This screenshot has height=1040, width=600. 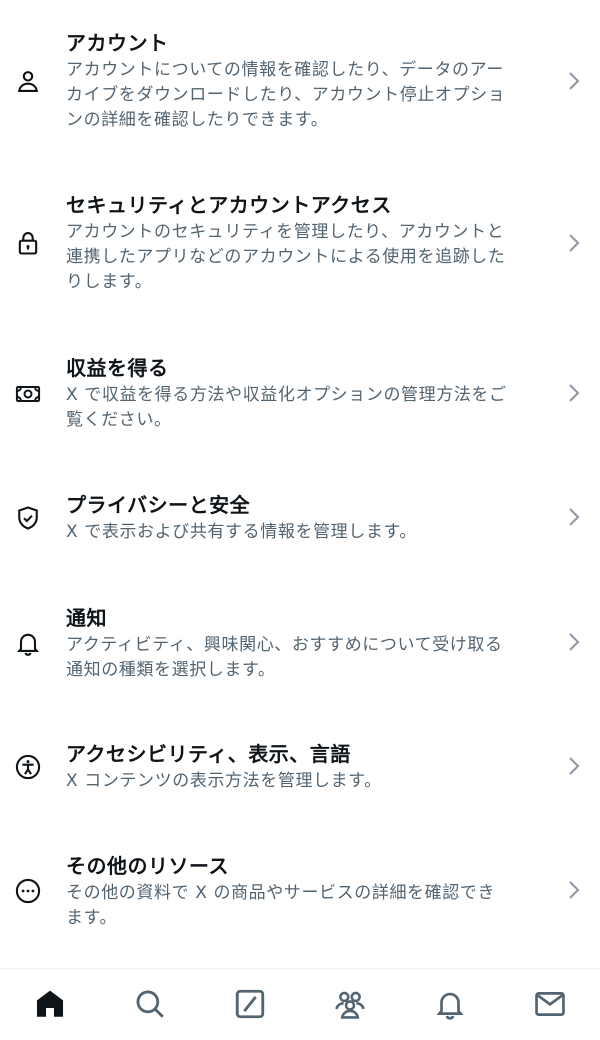 I want to click on settings-item-description: X コンテンツの表示方法を管理します。, so click(x=224, y=781).